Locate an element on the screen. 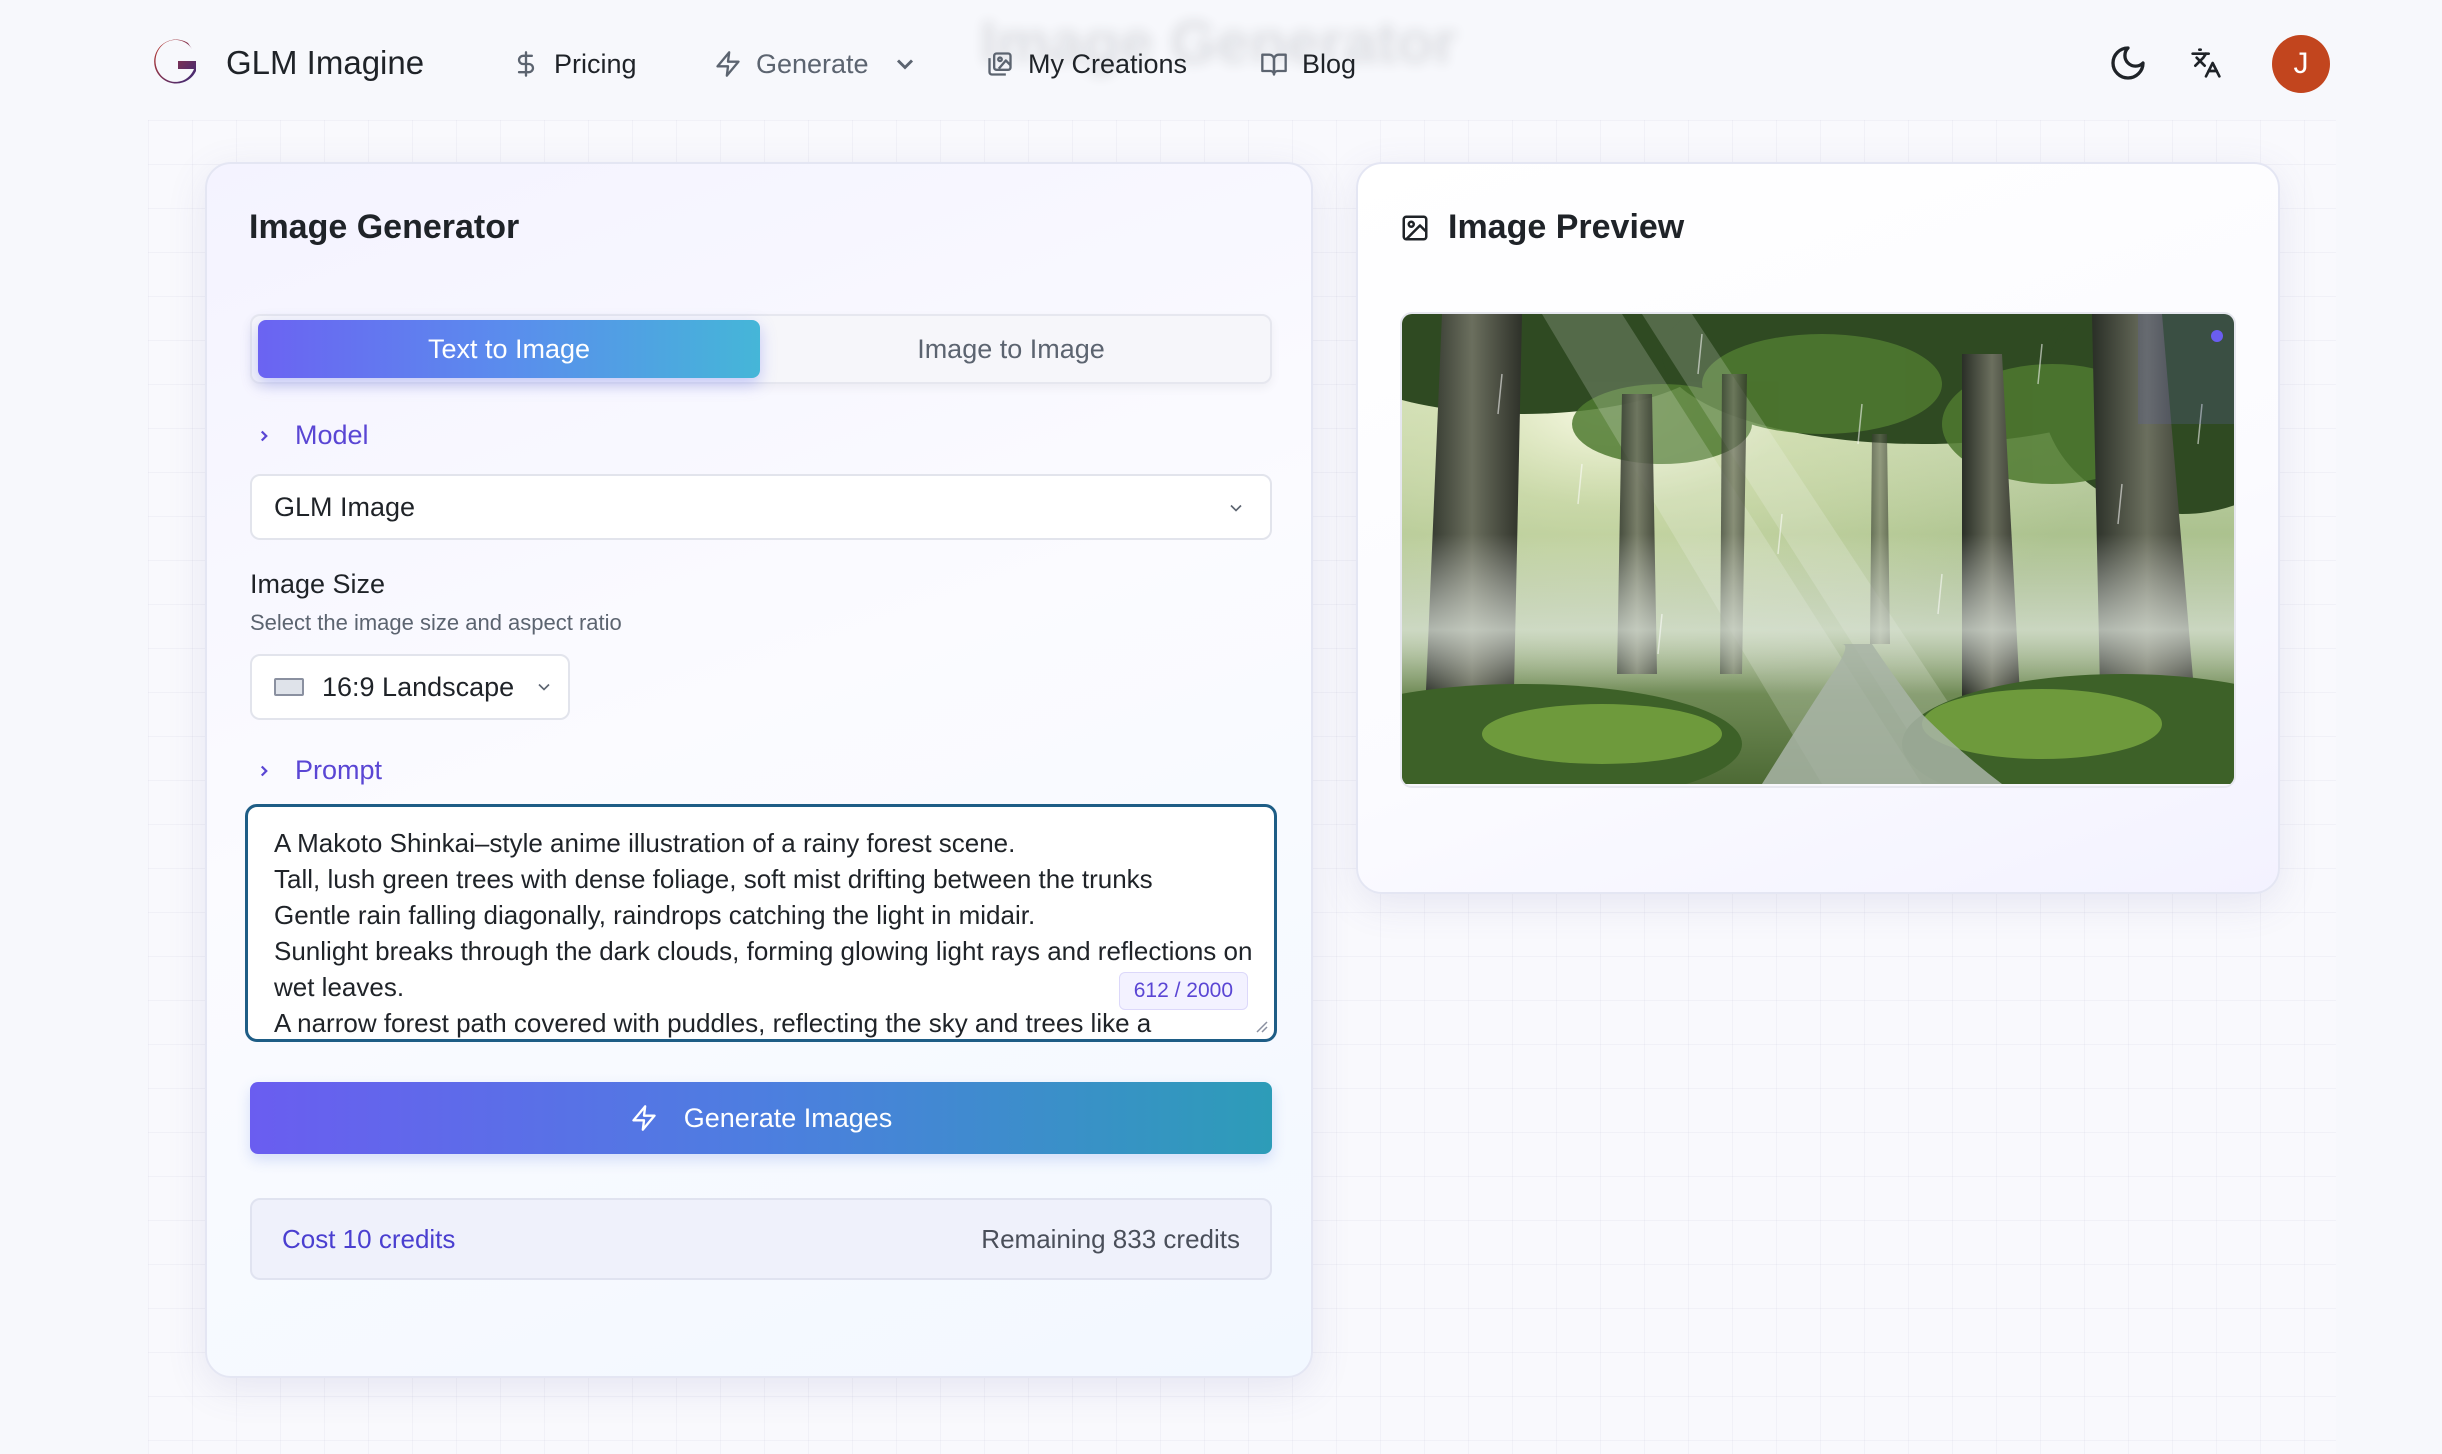 The width and height of the screenshot is (2442, 1454). forest-illustration is located at coordinates (1818, 549).